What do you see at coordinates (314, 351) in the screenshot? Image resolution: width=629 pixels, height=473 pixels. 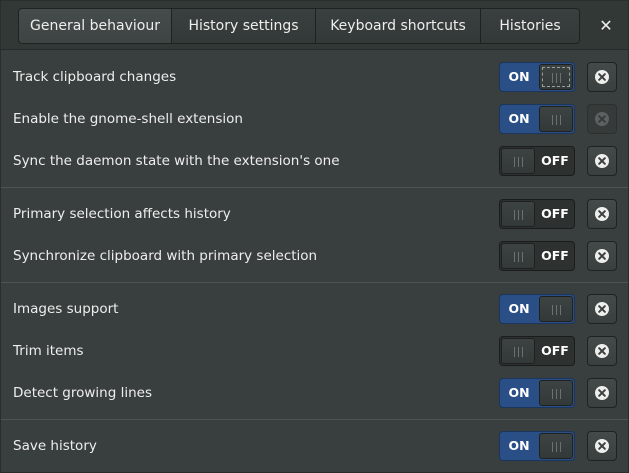 I see `setting-row-trim-items: Trim items OFF` at bounding box center [314, 351].